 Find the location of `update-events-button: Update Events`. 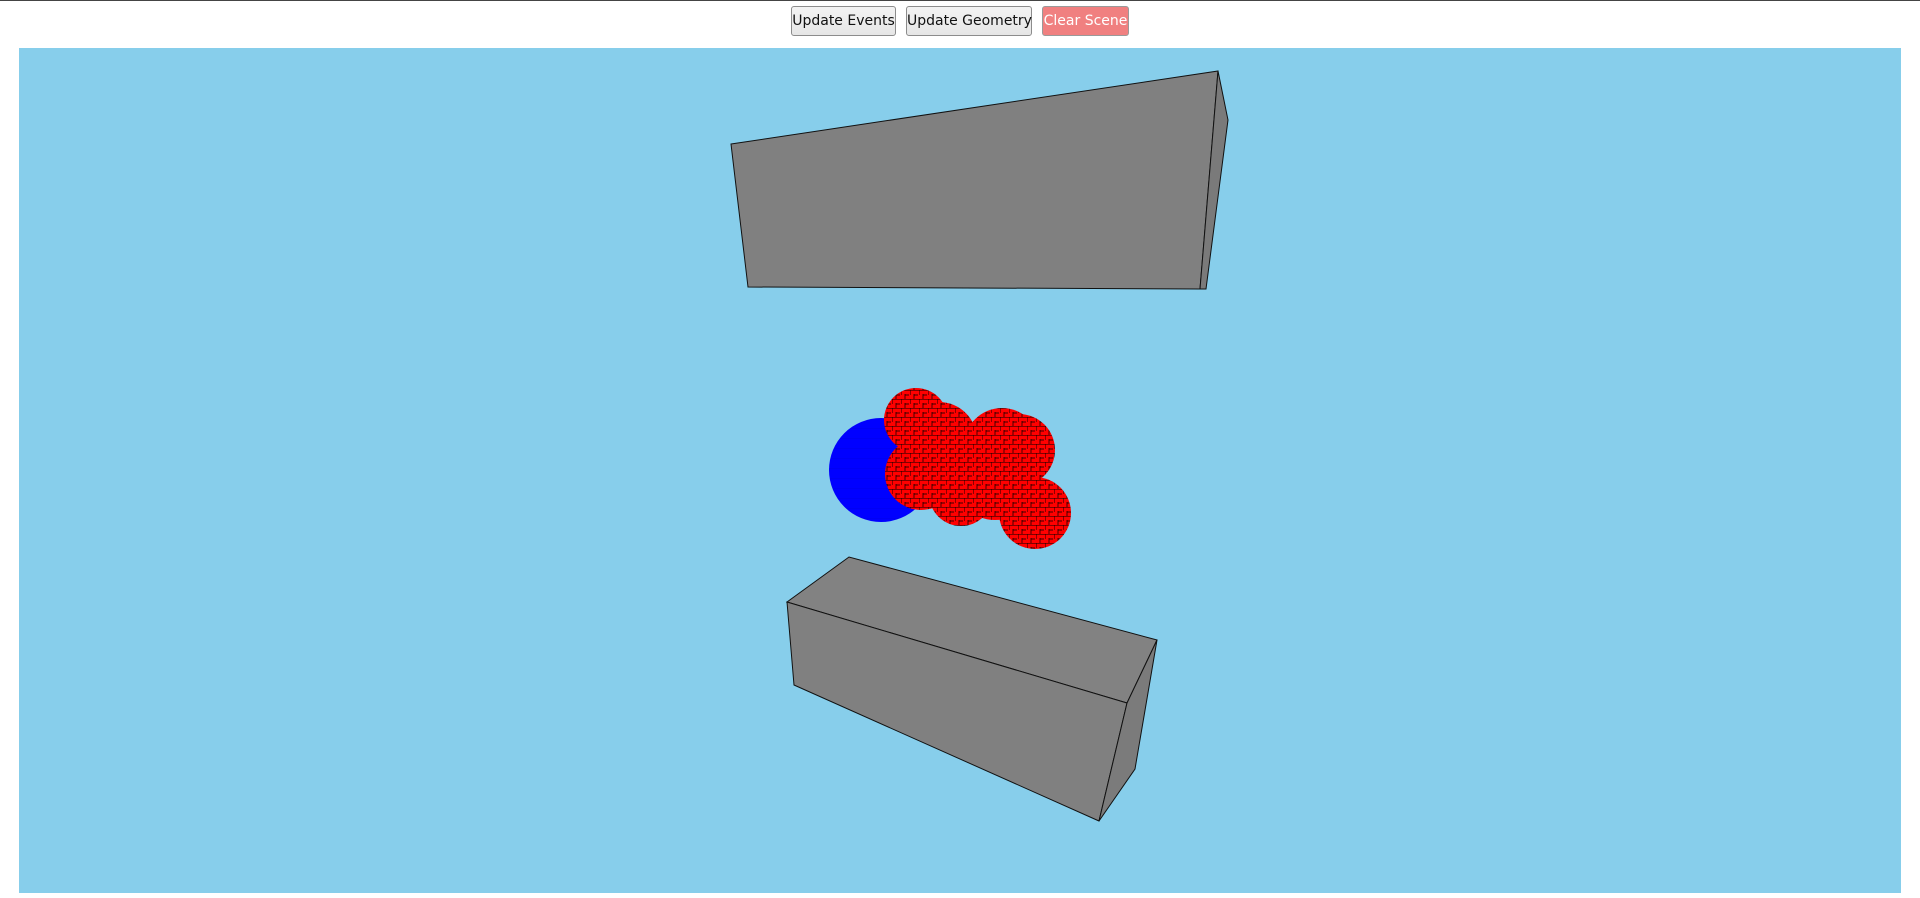

update-events-button: Update Events is located at coordinates (843, 21).